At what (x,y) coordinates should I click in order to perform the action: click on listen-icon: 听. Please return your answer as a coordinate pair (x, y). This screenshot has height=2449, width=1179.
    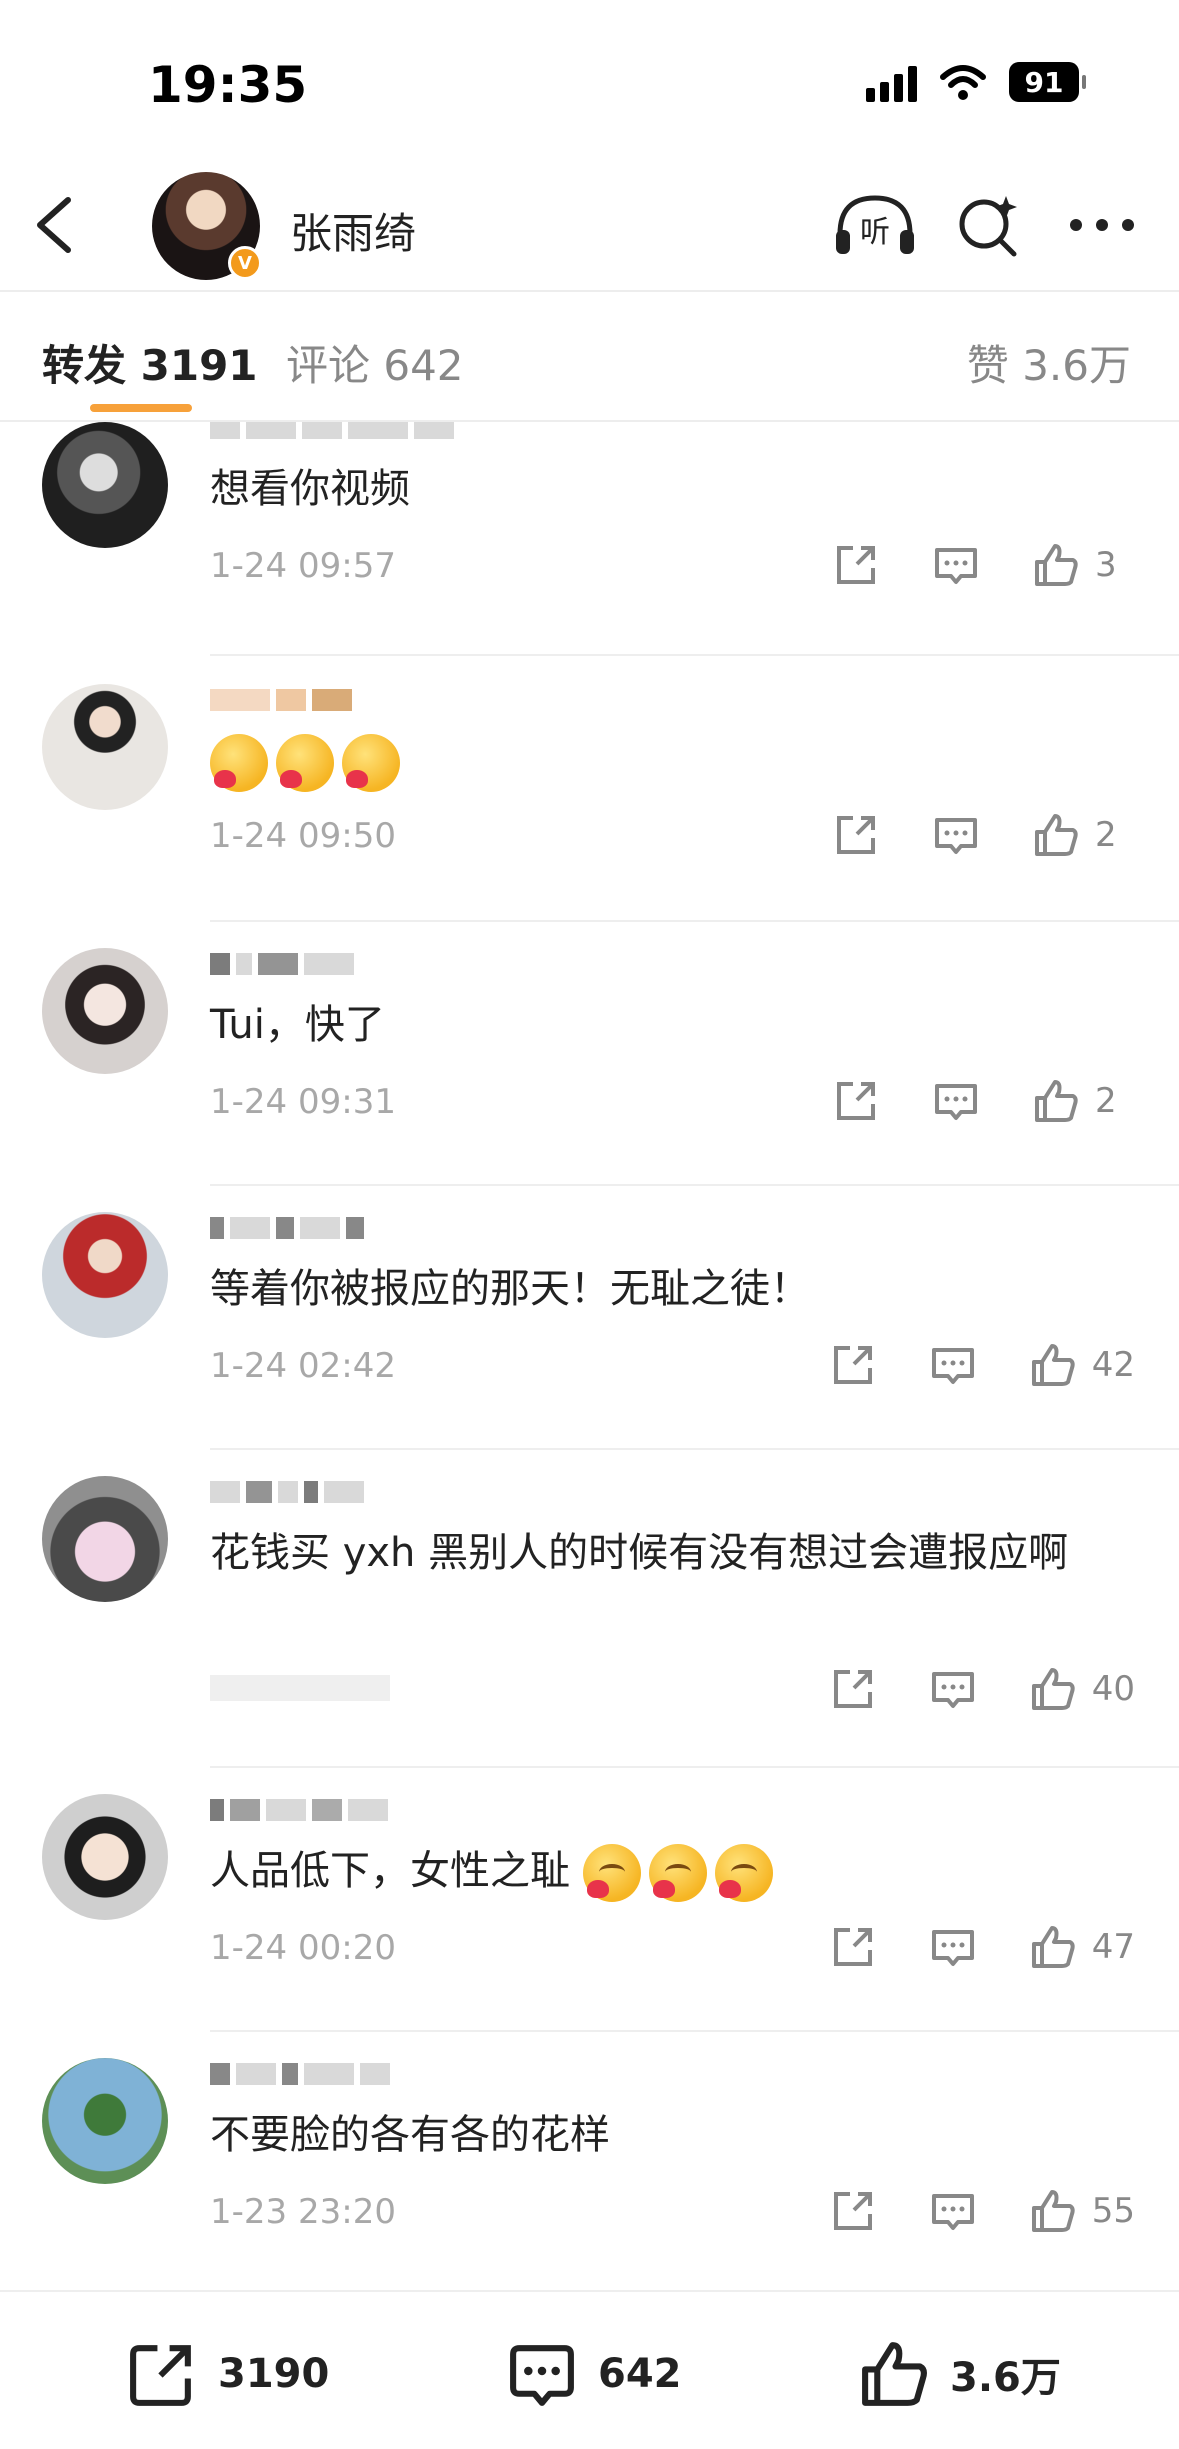
    Looking at the image, I should click on (875, 225).